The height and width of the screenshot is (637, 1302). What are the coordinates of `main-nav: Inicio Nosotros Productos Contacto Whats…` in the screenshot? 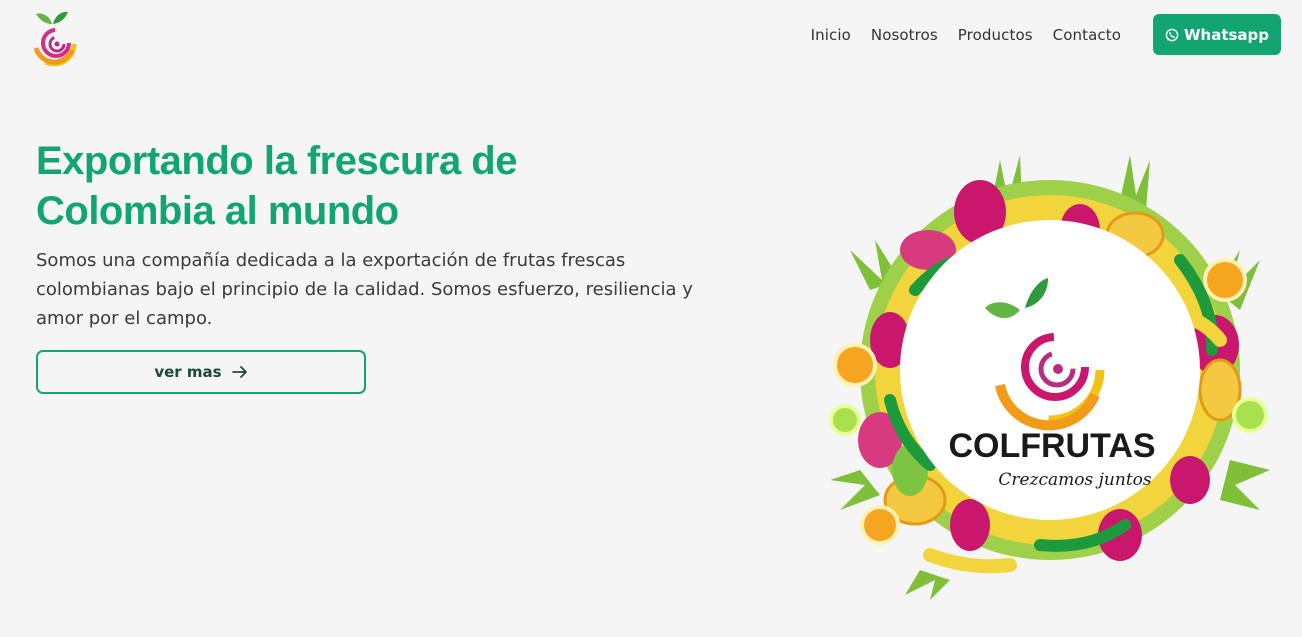 It's located at (1046, 34).